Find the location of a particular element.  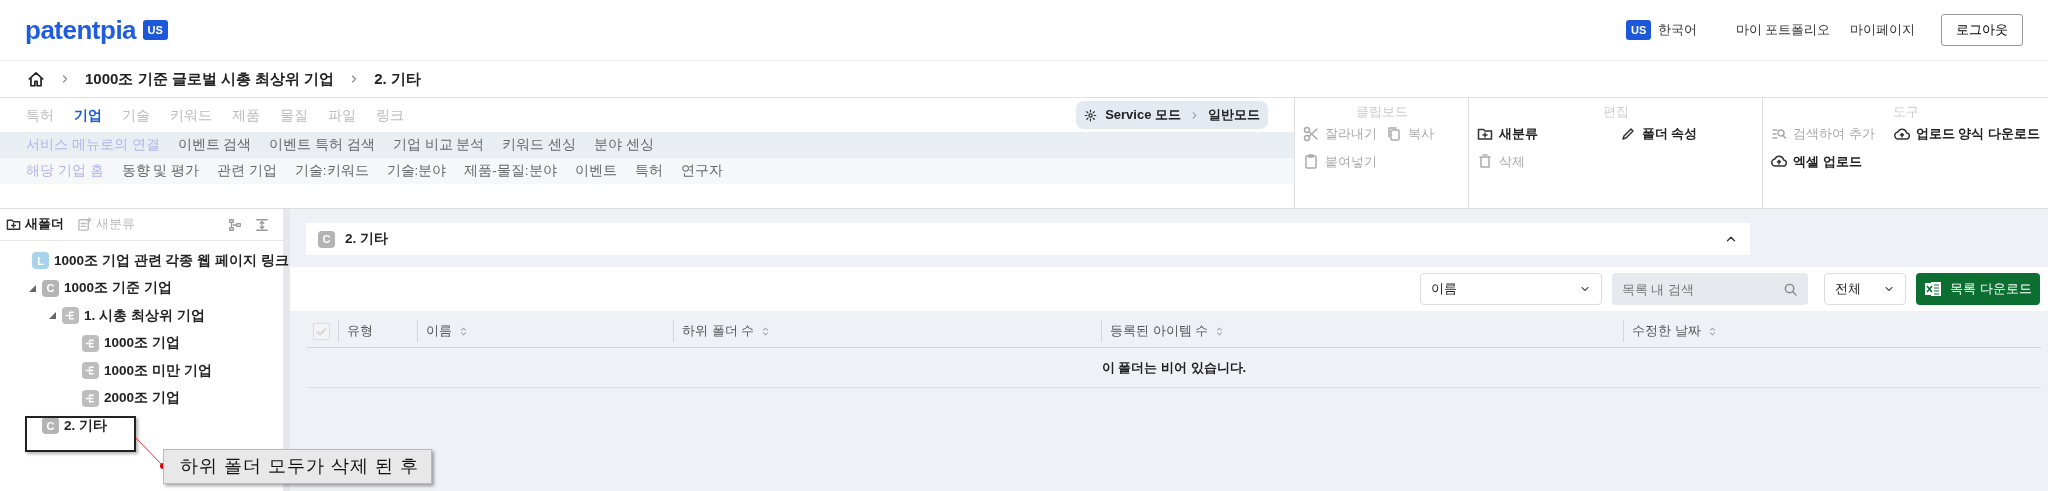

menu-link: 이벤트 특허 검색 is located at coordinates (322, 145).